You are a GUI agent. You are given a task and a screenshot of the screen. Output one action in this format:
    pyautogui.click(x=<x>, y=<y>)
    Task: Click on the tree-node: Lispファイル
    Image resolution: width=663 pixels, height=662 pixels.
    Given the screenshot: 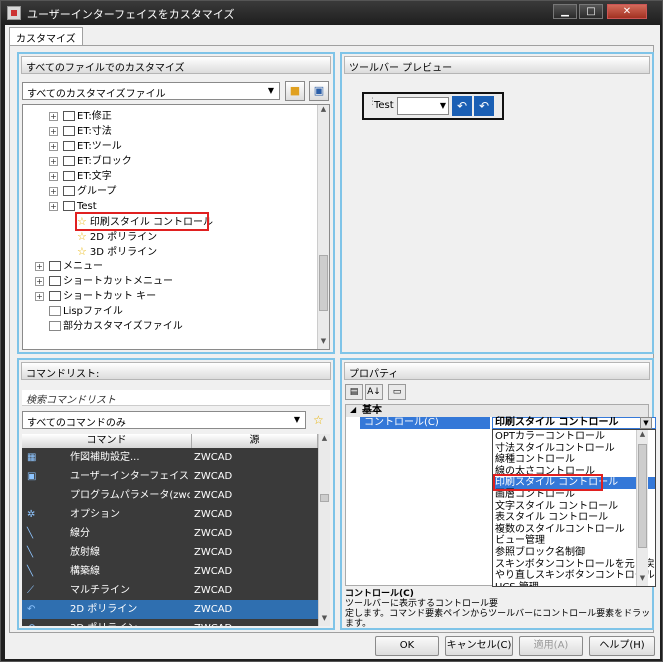 What is the action you would take?
    pyautogui.click(x=86, y=311)
    